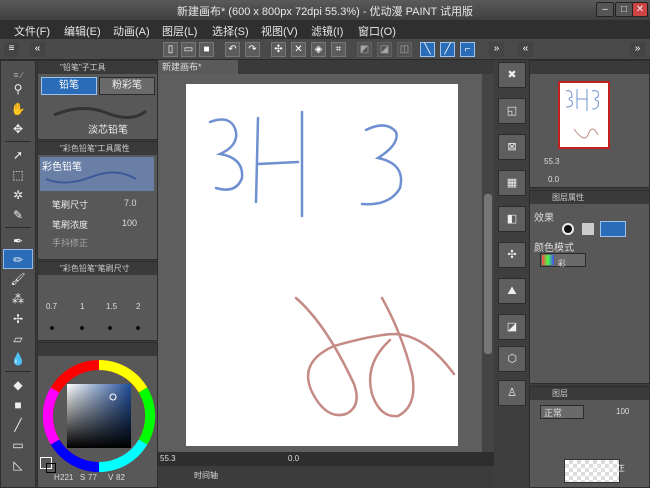 The image size is (650, 488). What do you see at coordinates (129, 223) in the screenshot?
I see `brush-density-value: 100` at bounding box center [129, 223].